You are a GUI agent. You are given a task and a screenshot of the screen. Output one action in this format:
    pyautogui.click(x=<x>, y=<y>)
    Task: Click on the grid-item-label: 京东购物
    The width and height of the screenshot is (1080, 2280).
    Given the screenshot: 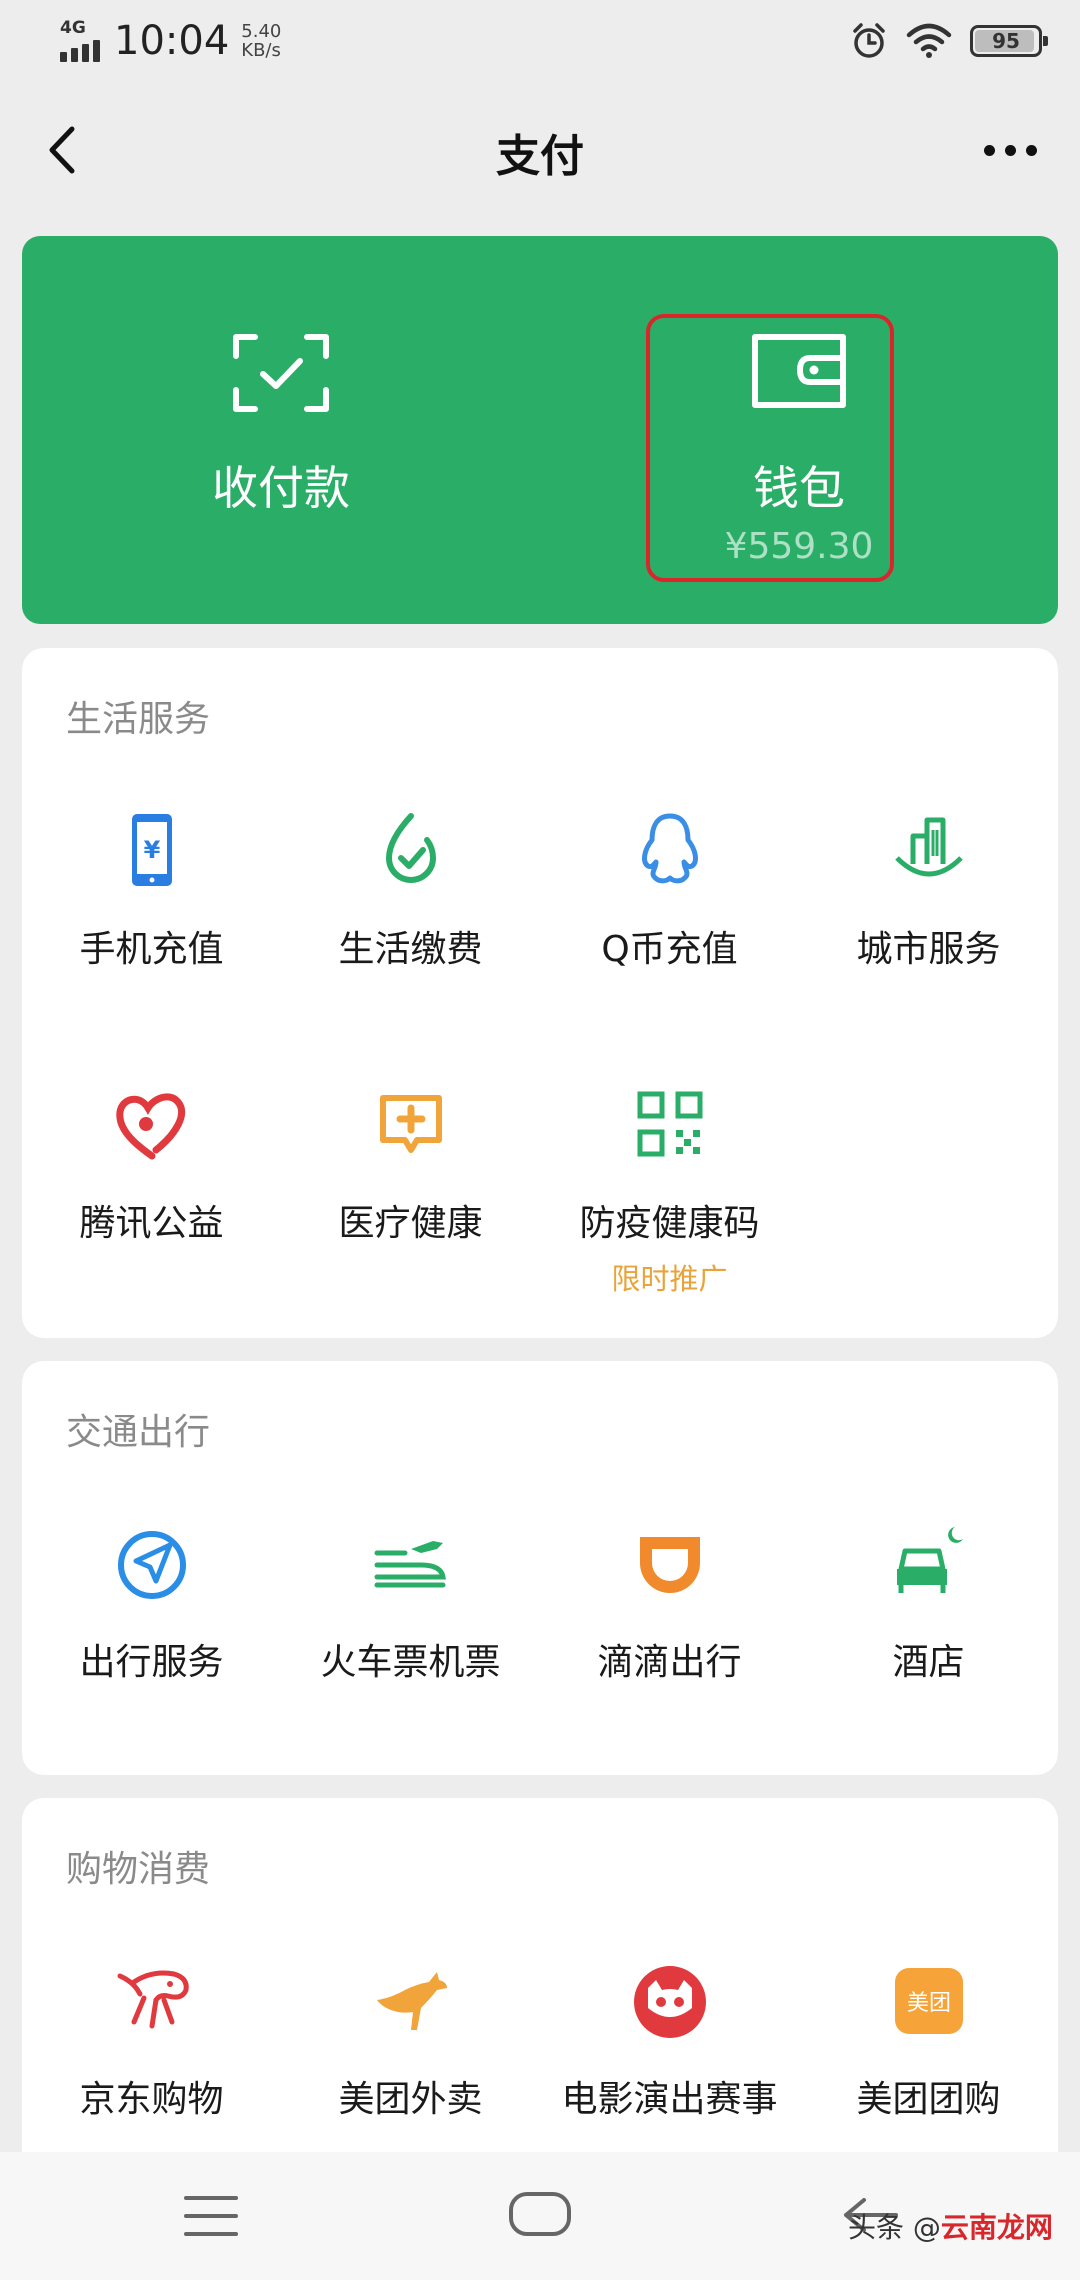 What is the action you would take?
    pyautogui.click(x=151, y=2099)
    